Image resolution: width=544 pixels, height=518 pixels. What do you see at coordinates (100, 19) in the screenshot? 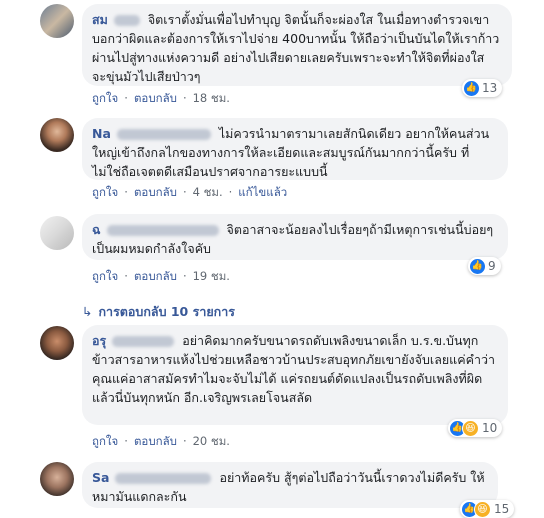
I see `commenter-name: สม` at bounding box center [100, 19].